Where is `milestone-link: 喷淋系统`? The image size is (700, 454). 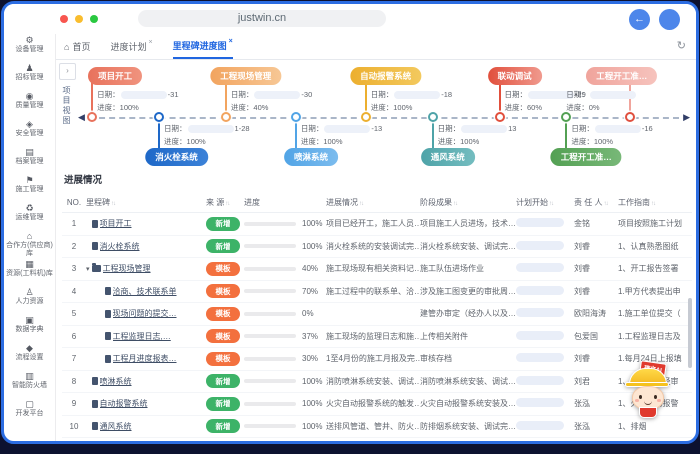
milestone-link: 喷淋系统 is located at coordinates (116, 381).